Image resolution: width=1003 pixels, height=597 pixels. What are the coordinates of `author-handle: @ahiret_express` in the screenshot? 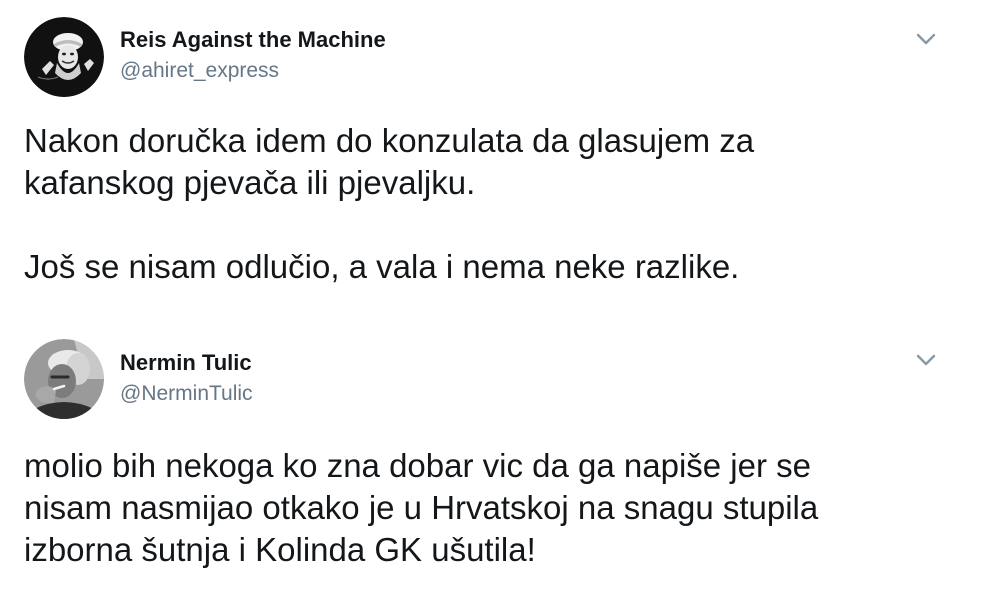 It's located at (199, 71).